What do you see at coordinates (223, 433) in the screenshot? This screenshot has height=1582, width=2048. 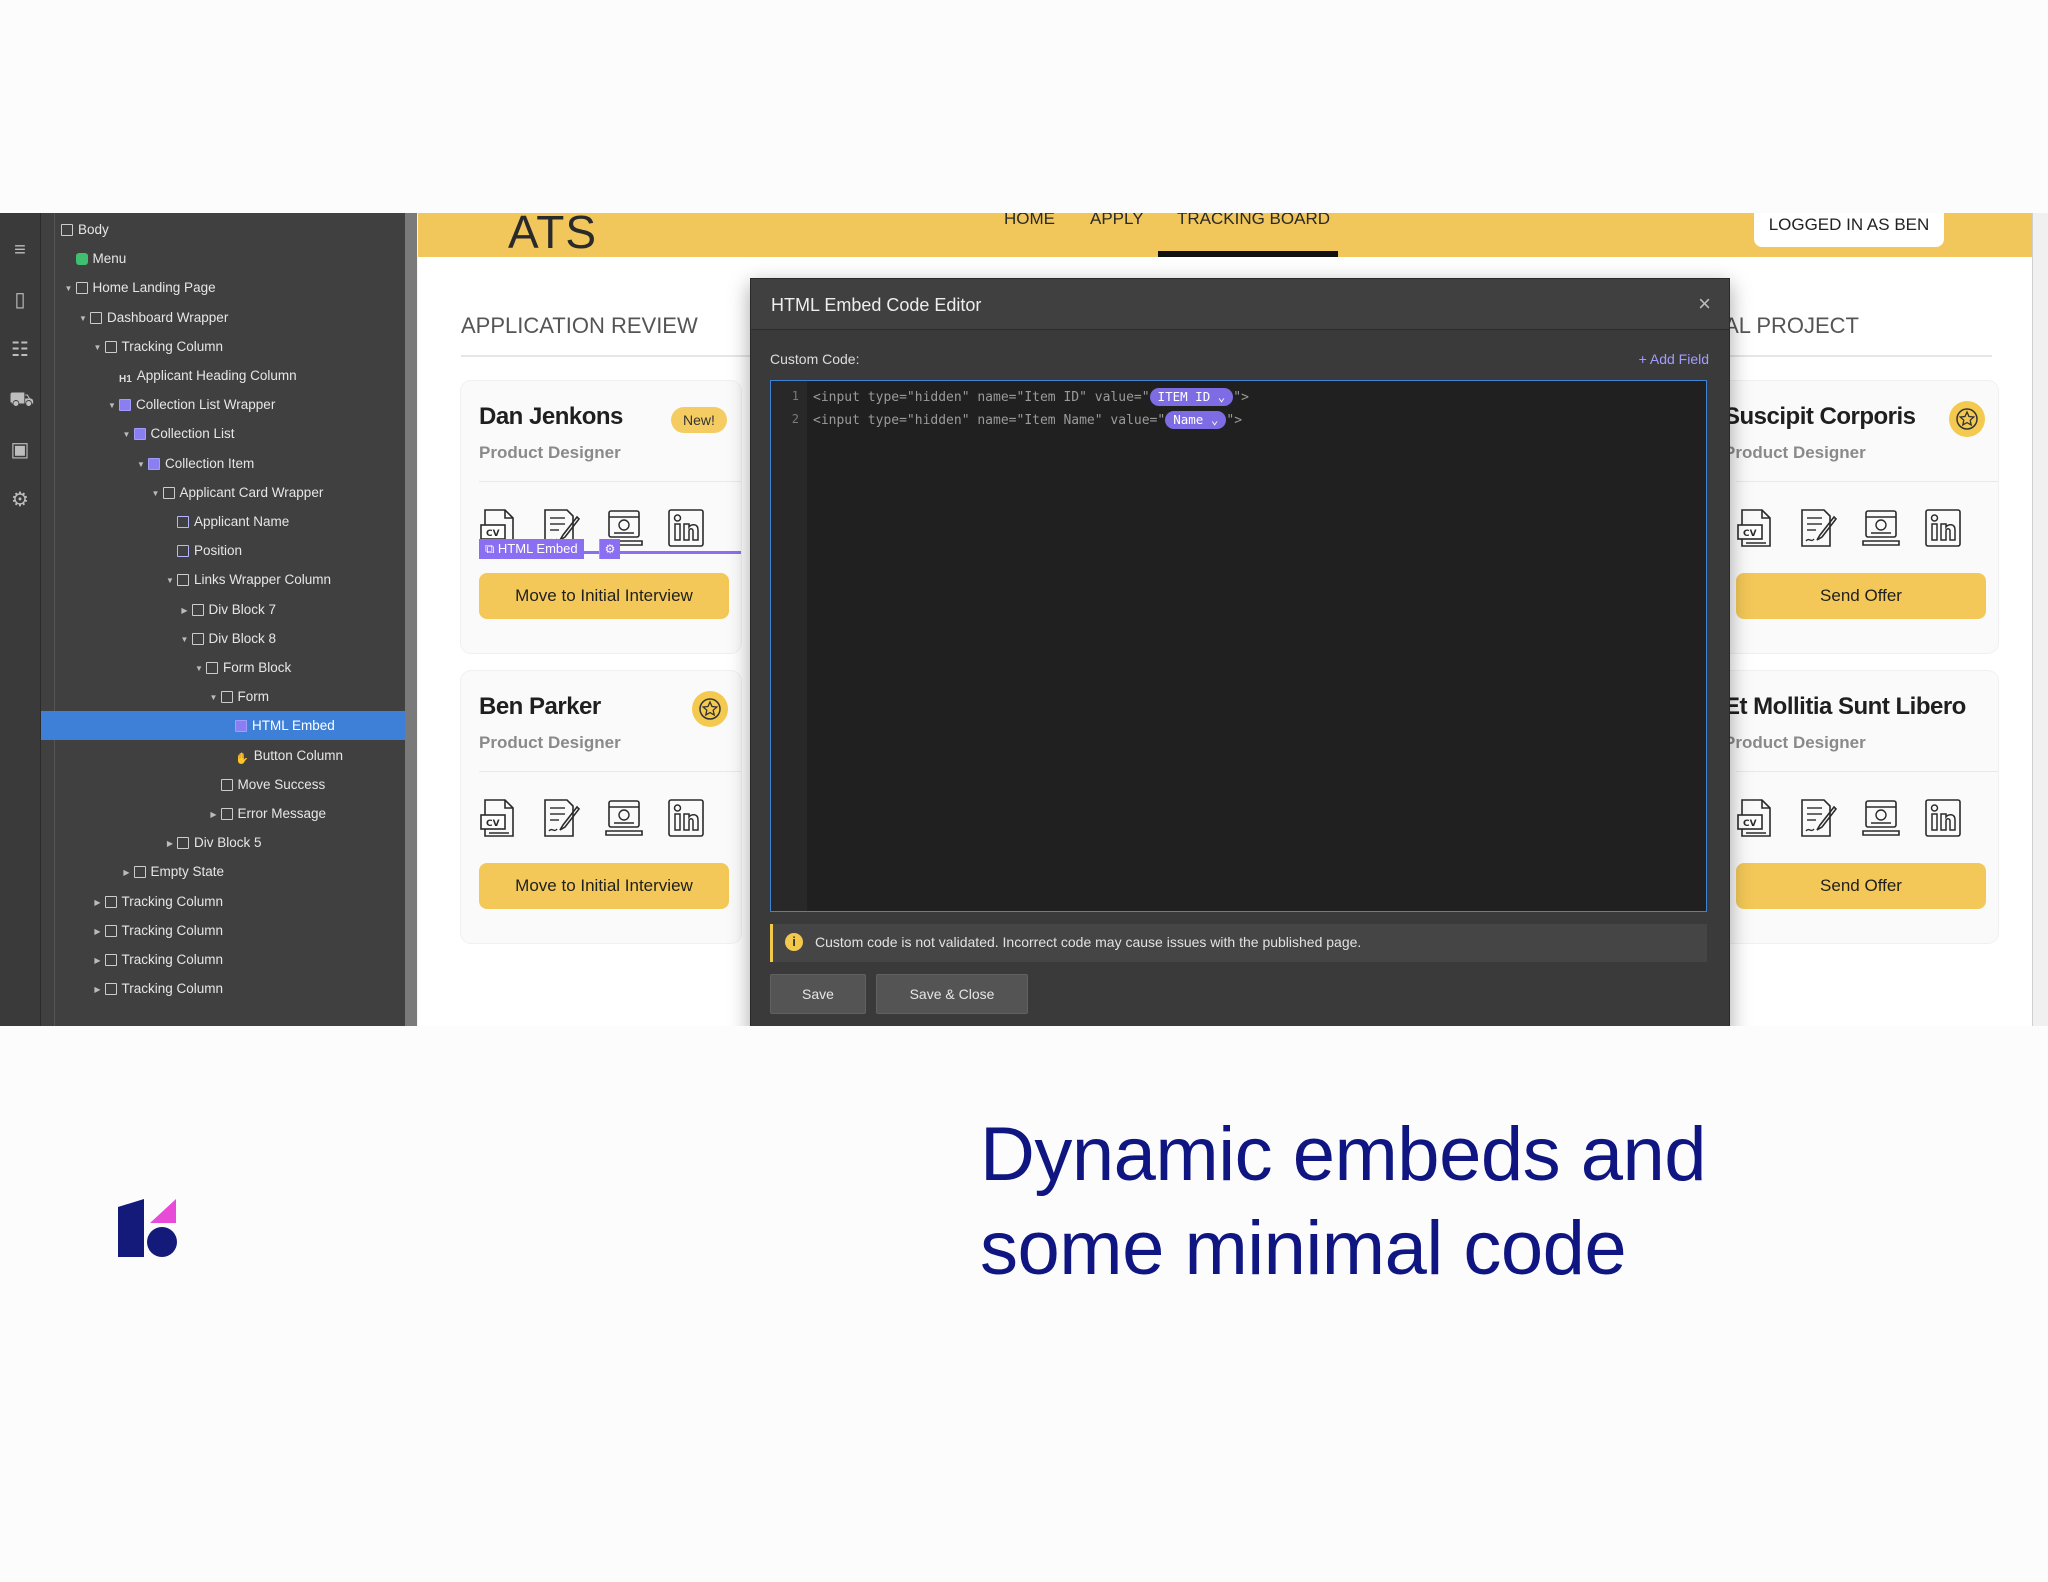 I see `navigator-item: ▼ Collection List` at bounding box center [223, 433].